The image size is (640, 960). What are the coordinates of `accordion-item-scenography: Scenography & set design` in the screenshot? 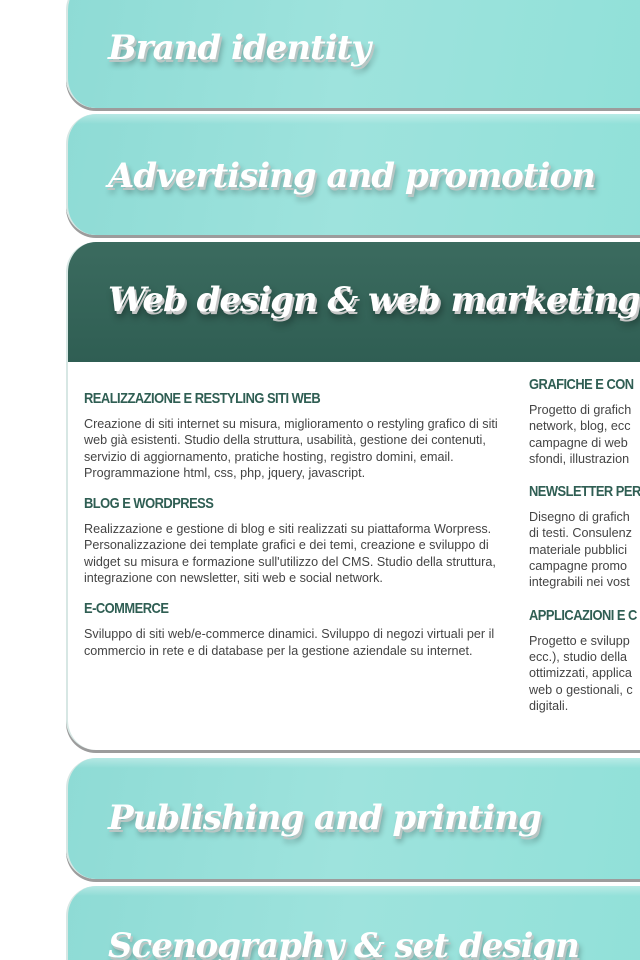 It's located at (353, 923).